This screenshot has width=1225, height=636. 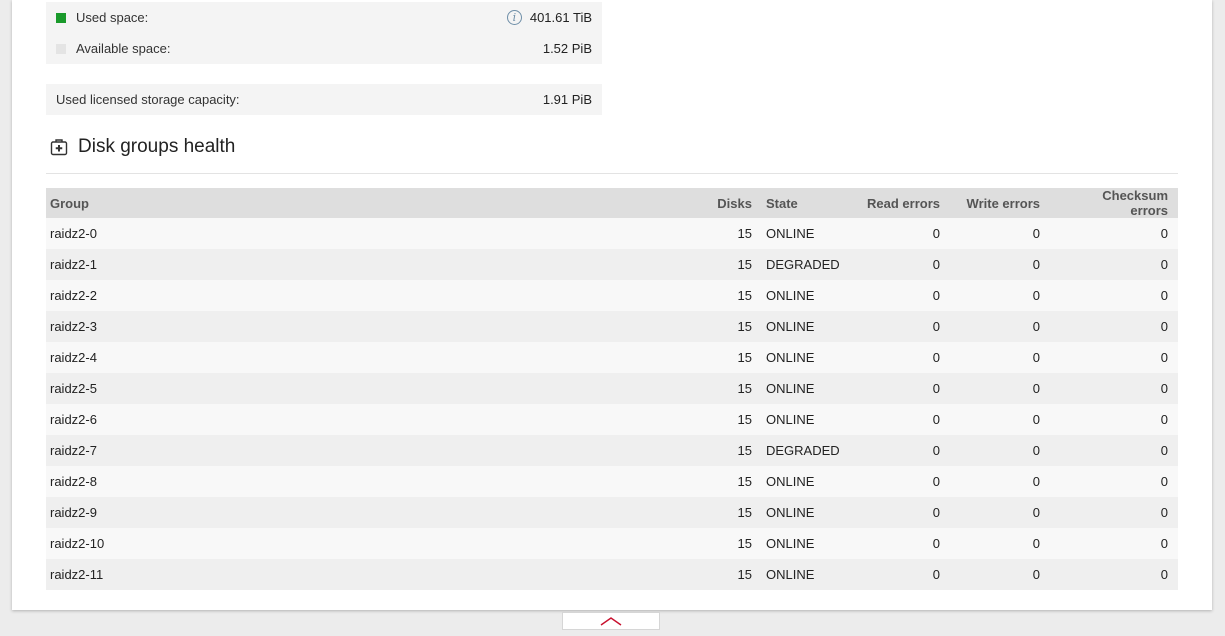 I want to click on table-row: raidz2-1 15 DEGRADED 0 0 0, so click(x=612, y=264).